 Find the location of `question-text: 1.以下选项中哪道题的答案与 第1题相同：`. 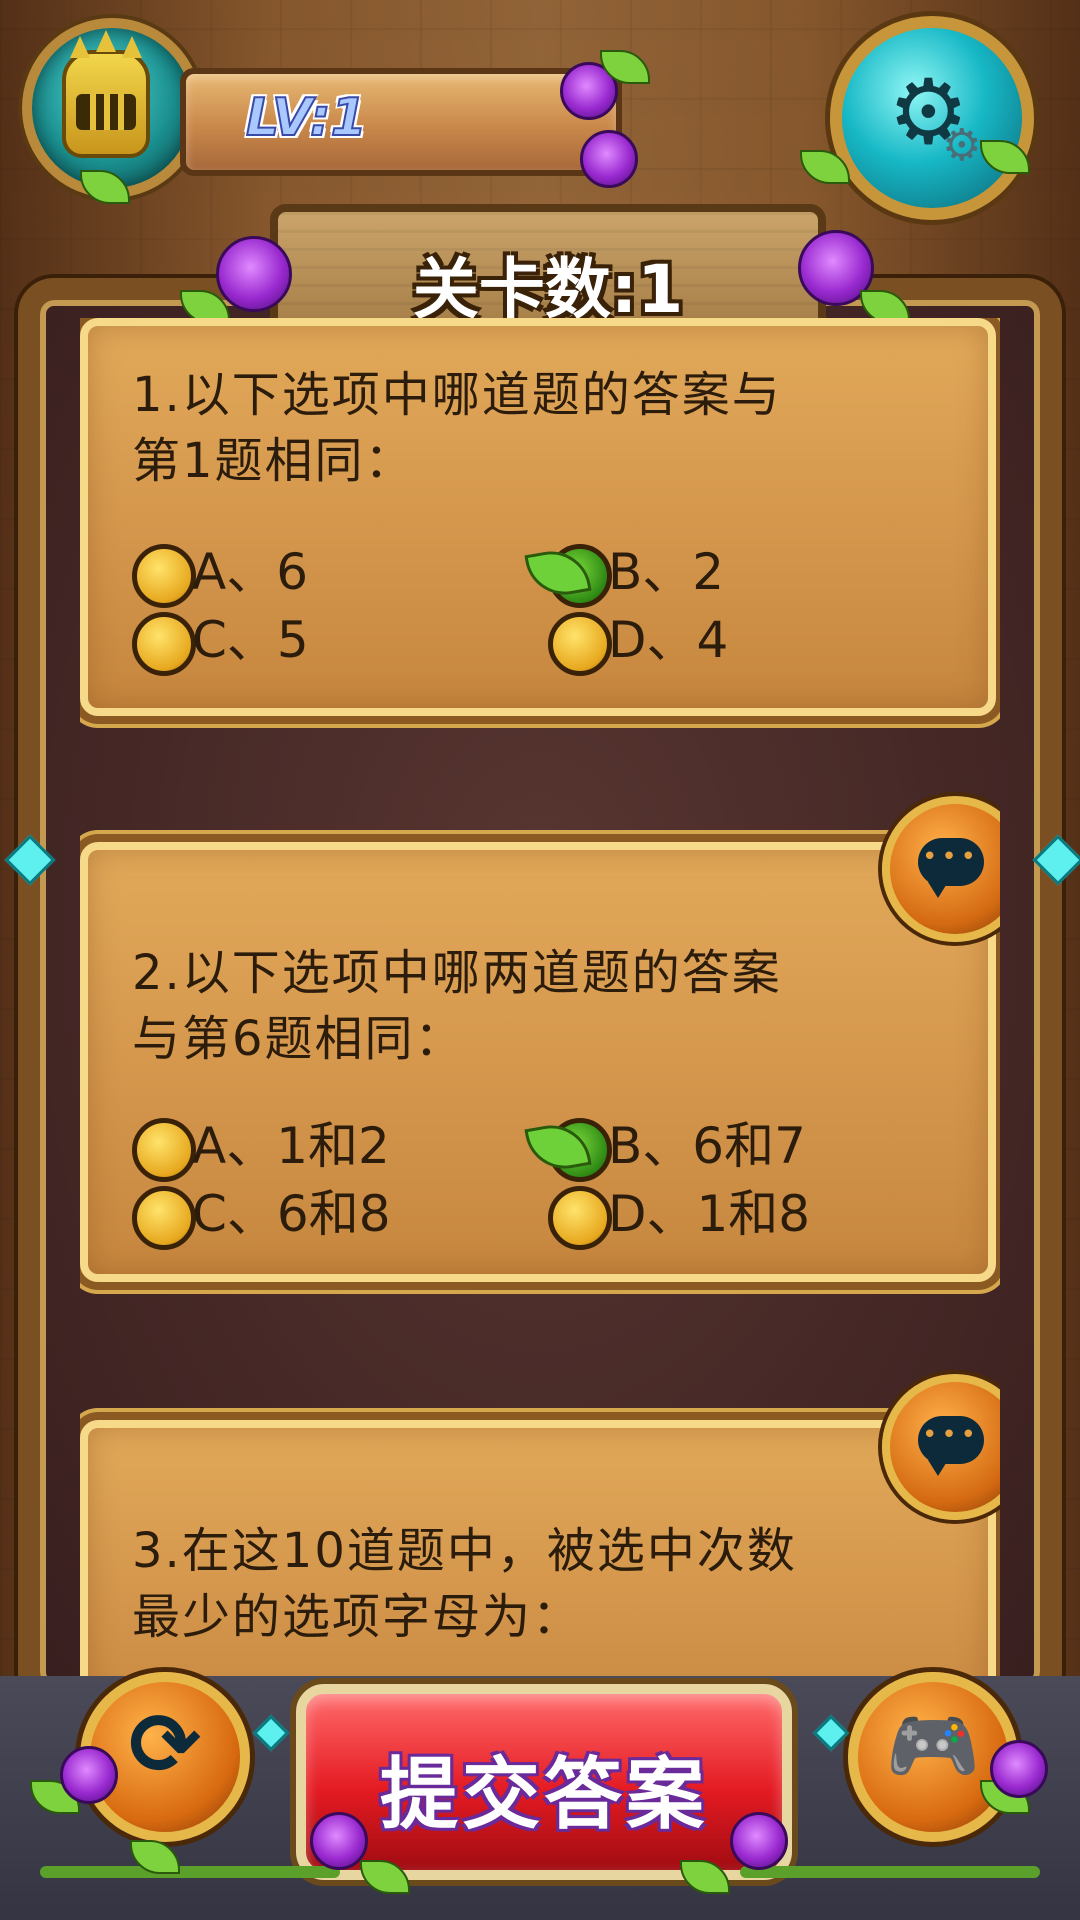

question-text: 1.以下选项中哪道题的答案与 第1题相同： is located at coordinates (457, 428).